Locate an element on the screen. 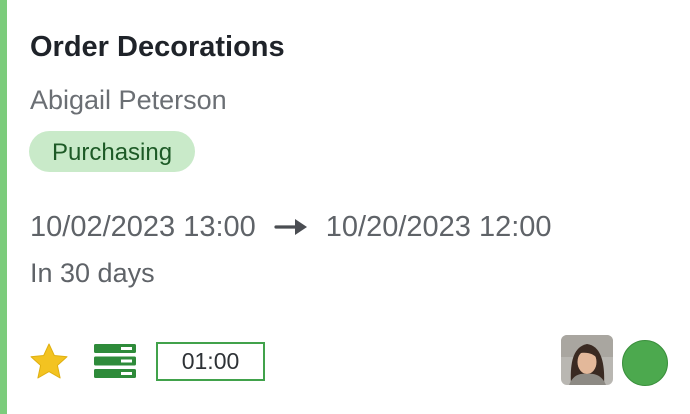  stage-tag: Purchasing is located at coordinates (112, 151).